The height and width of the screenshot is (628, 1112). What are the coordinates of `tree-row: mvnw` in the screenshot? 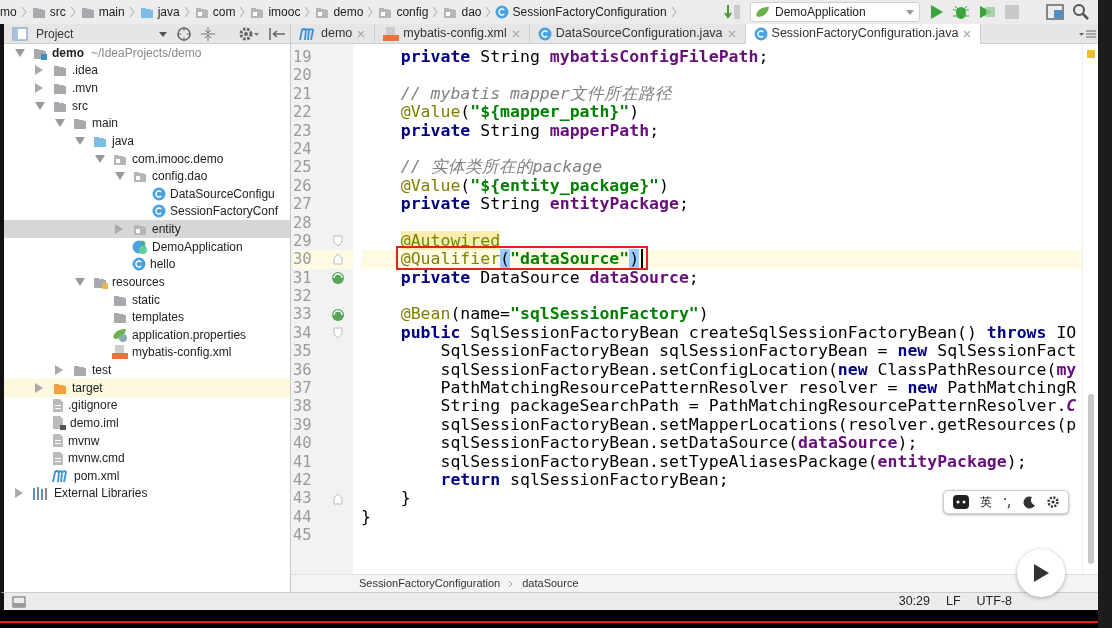 It's located at (147, 440).